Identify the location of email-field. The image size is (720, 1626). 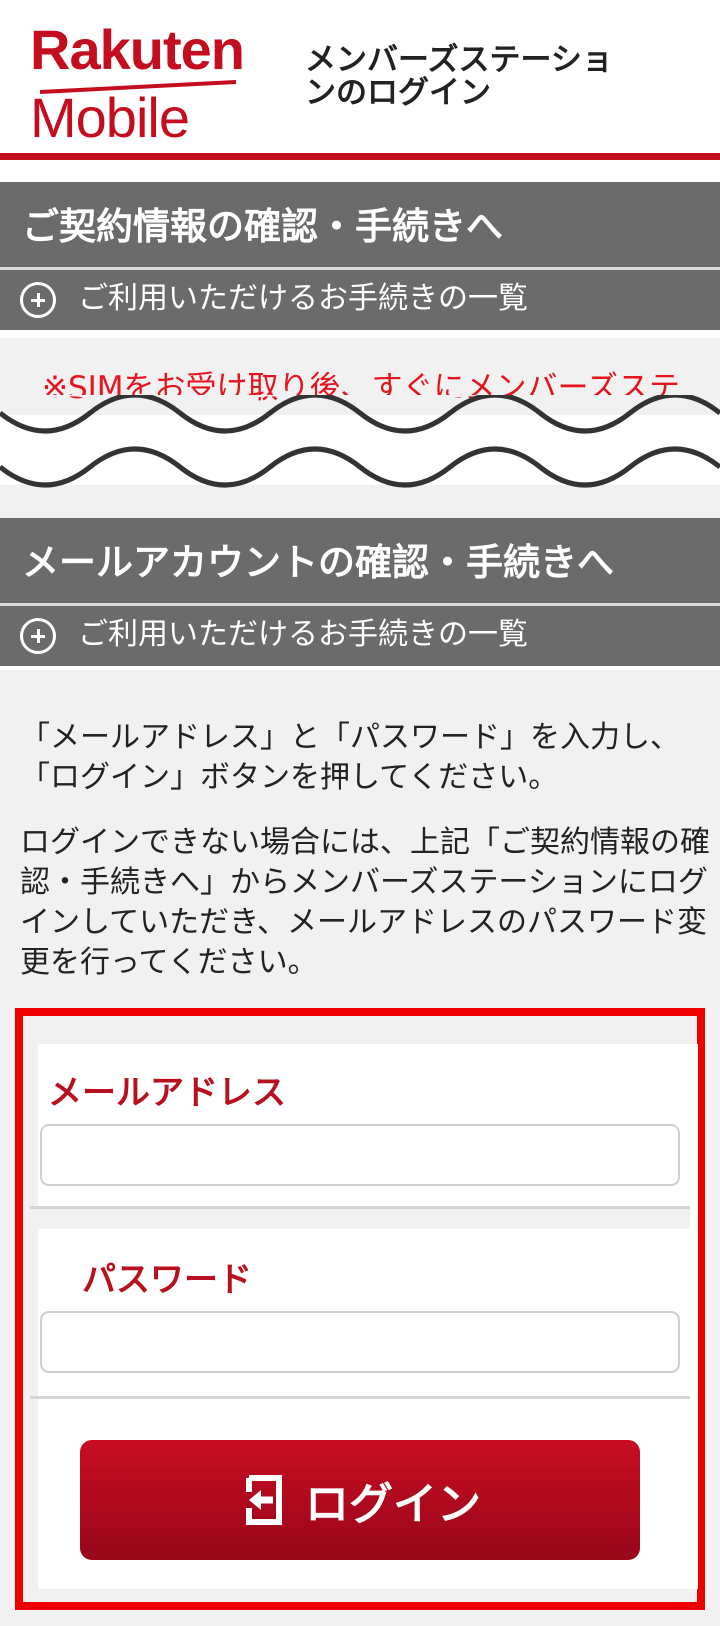
(360, 1155).